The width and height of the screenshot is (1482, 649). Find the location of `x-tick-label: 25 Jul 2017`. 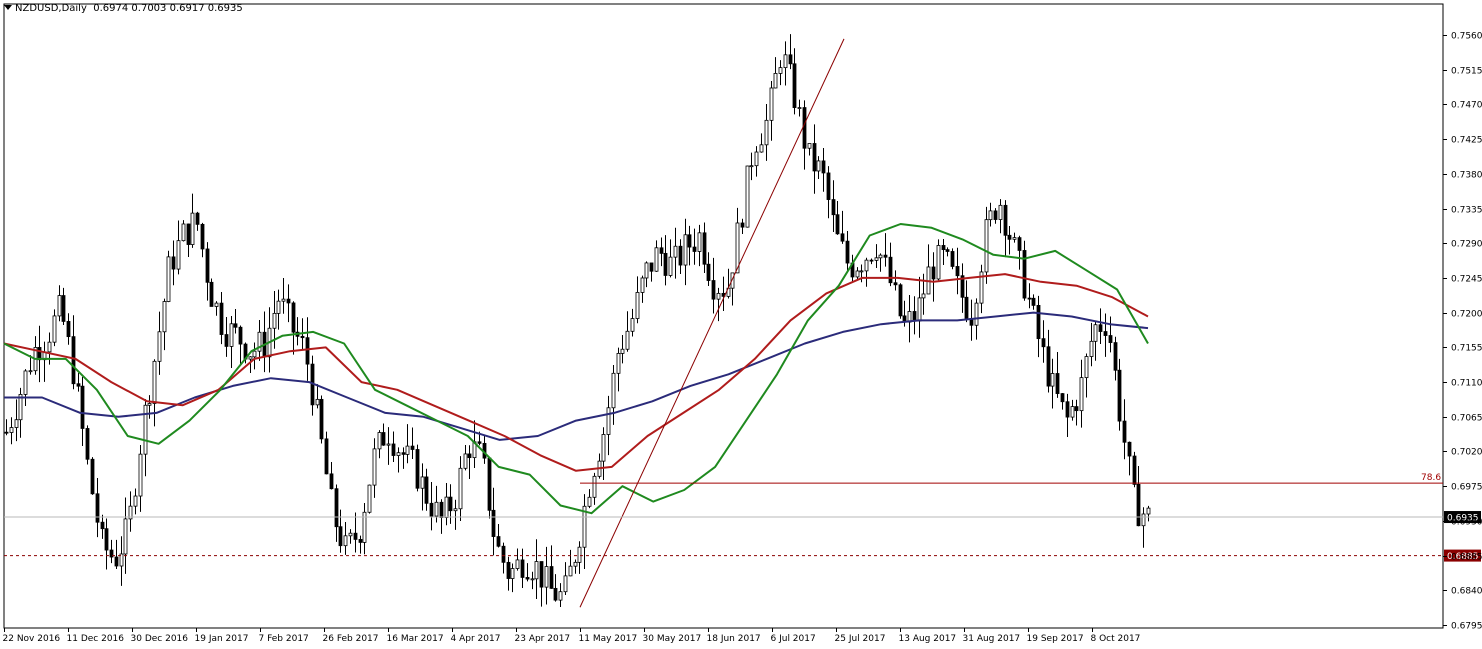

x-tick-label: 25 Jul 2017 is located at coordinates (860, 639).